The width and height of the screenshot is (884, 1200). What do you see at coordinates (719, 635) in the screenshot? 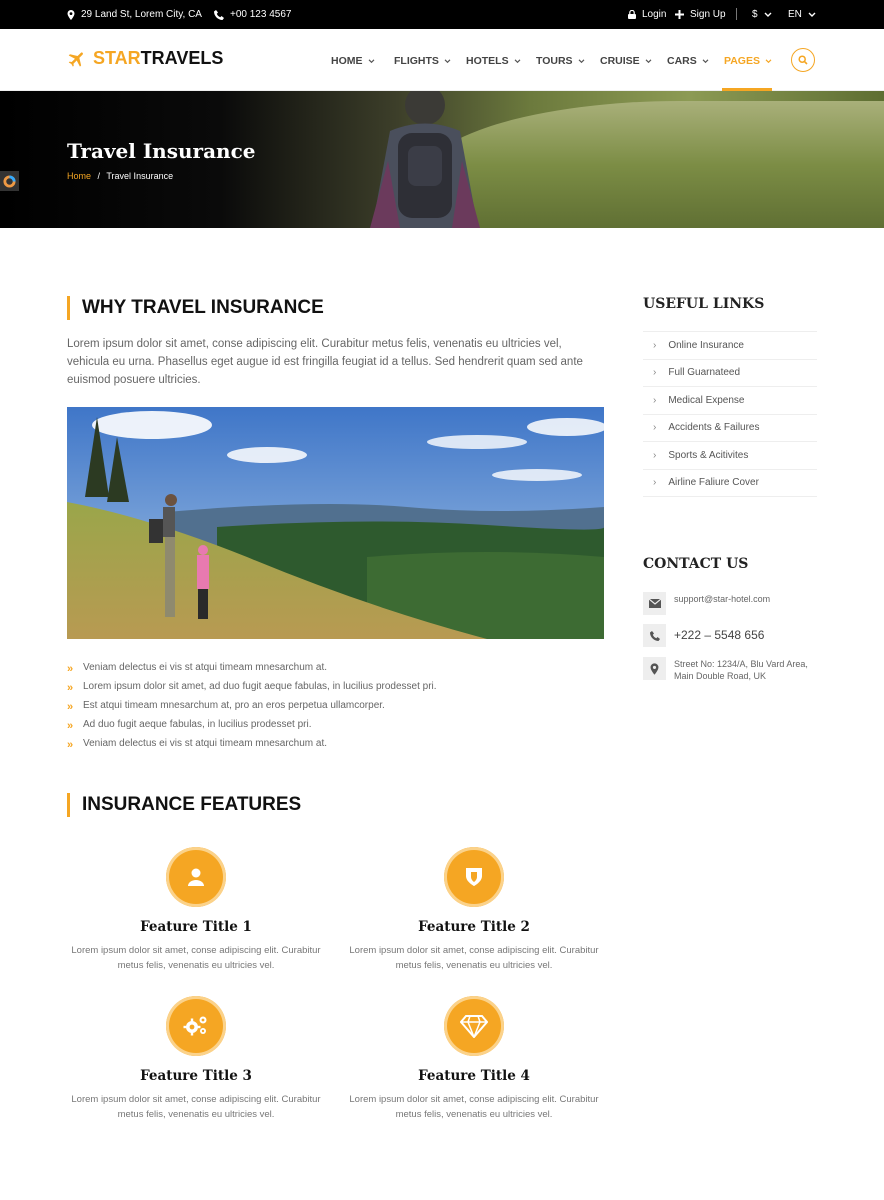
I see `contact-phone-text: +222 – 5548 656` at bounding box center [719, 635].